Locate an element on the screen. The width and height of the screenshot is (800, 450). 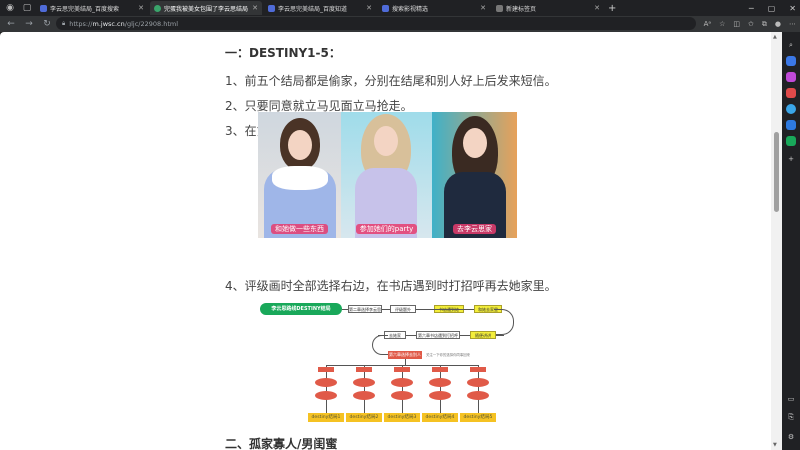
address-bar: 🔒︎ https://m.jwsc.cn/gljc/22908.html is located at coordinates (376, 23).